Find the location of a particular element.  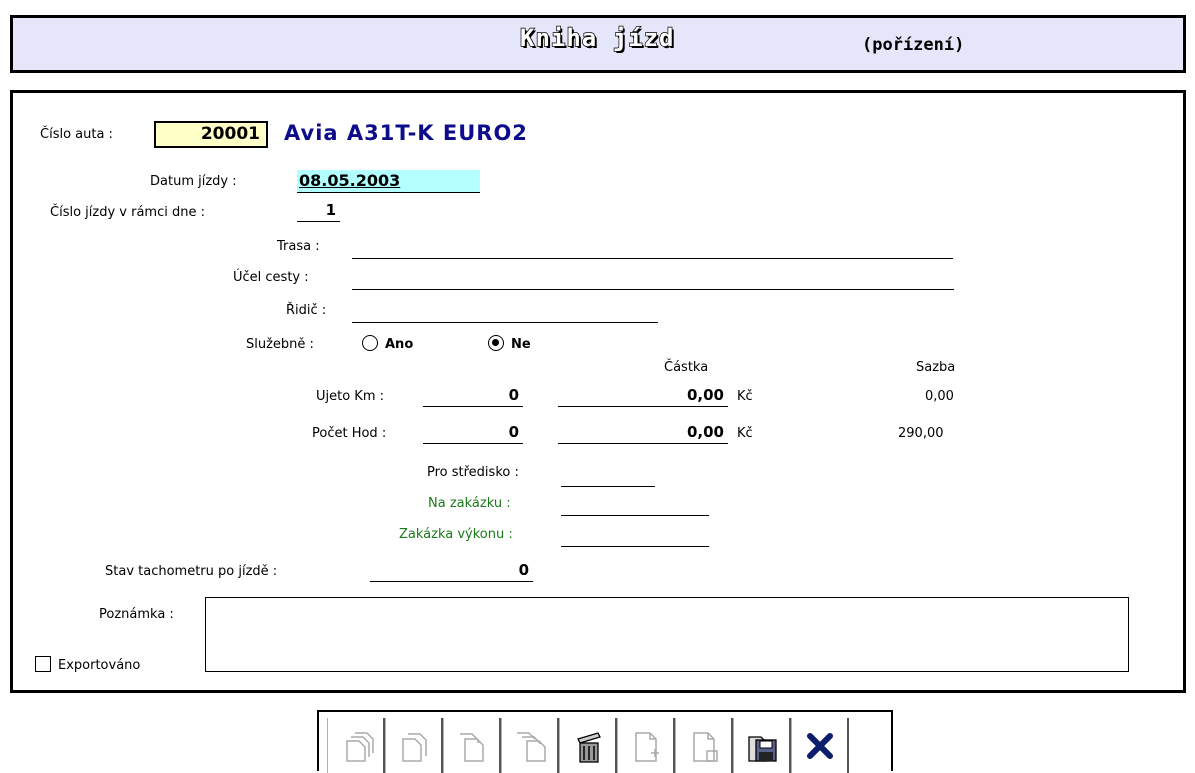

delete-trash-icon is located at coordinates (588, 747).